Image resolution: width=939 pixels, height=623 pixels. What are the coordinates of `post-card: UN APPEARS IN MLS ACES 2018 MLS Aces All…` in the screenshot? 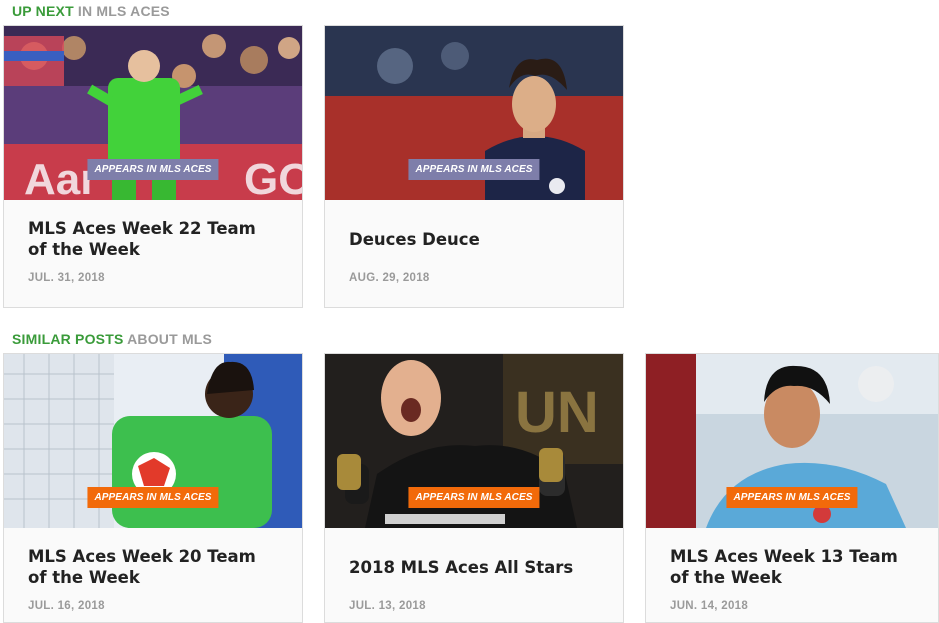 It's located at (474, 488).